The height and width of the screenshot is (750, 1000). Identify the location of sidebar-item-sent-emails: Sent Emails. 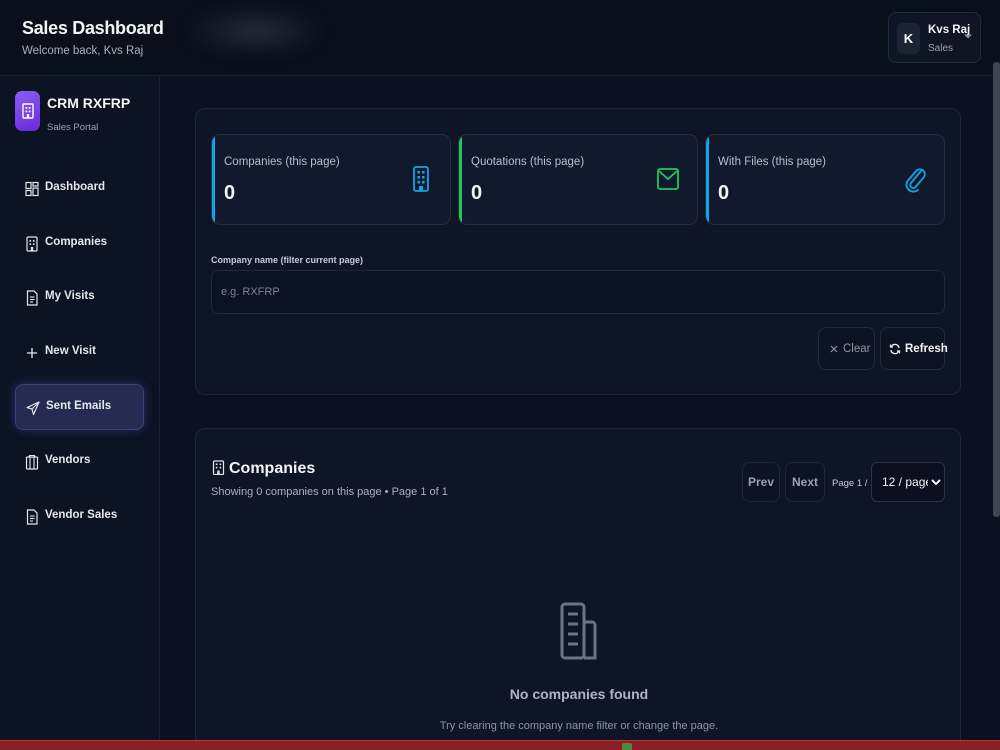
(79, 407).